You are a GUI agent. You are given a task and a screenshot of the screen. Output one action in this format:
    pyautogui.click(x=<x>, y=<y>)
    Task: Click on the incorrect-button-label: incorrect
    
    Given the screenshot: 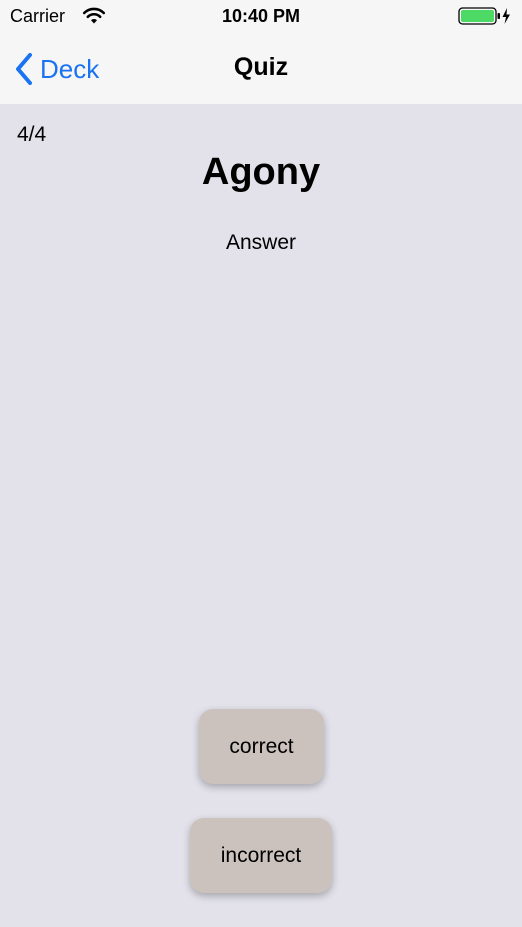 What is the action you would take?
    pyautogui.click(x=261, y=855)
    